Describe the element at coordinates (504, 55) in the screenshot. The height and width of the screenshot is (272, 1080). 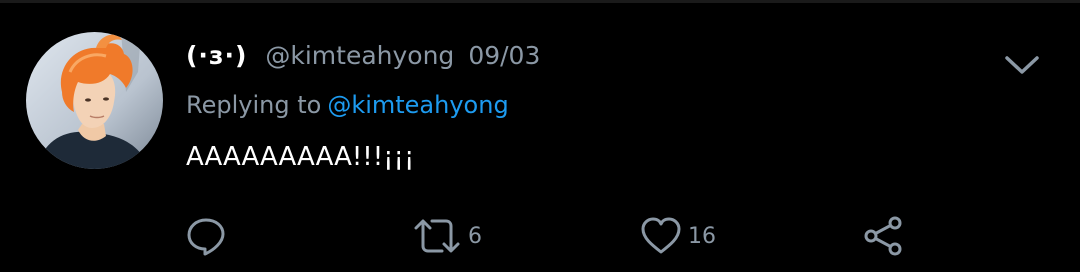
I see `tweet-date: 09/03` at that location.